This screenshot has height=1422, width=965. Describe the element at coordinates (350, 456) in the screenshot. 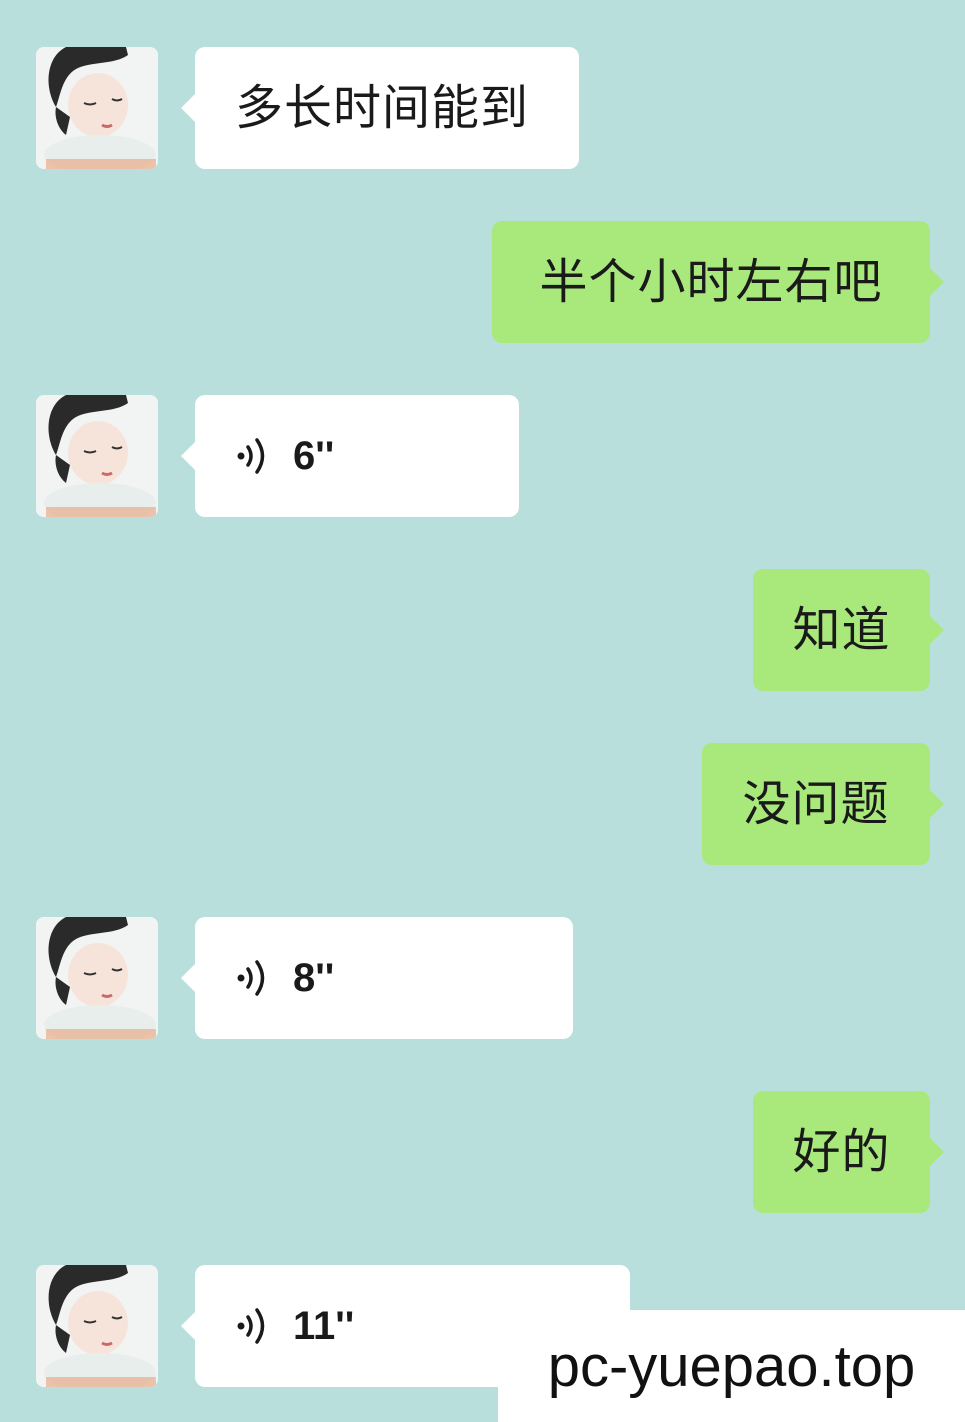

I see `voice-message-bubble: 6''` at that location.